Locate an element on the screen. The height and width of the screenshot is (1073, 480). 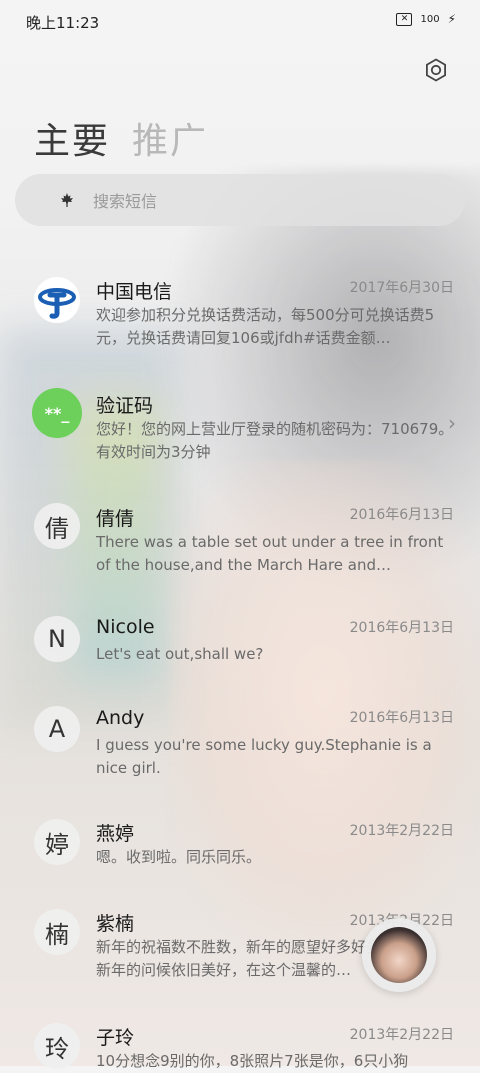
compose-button is located at coordinates (399, 955).